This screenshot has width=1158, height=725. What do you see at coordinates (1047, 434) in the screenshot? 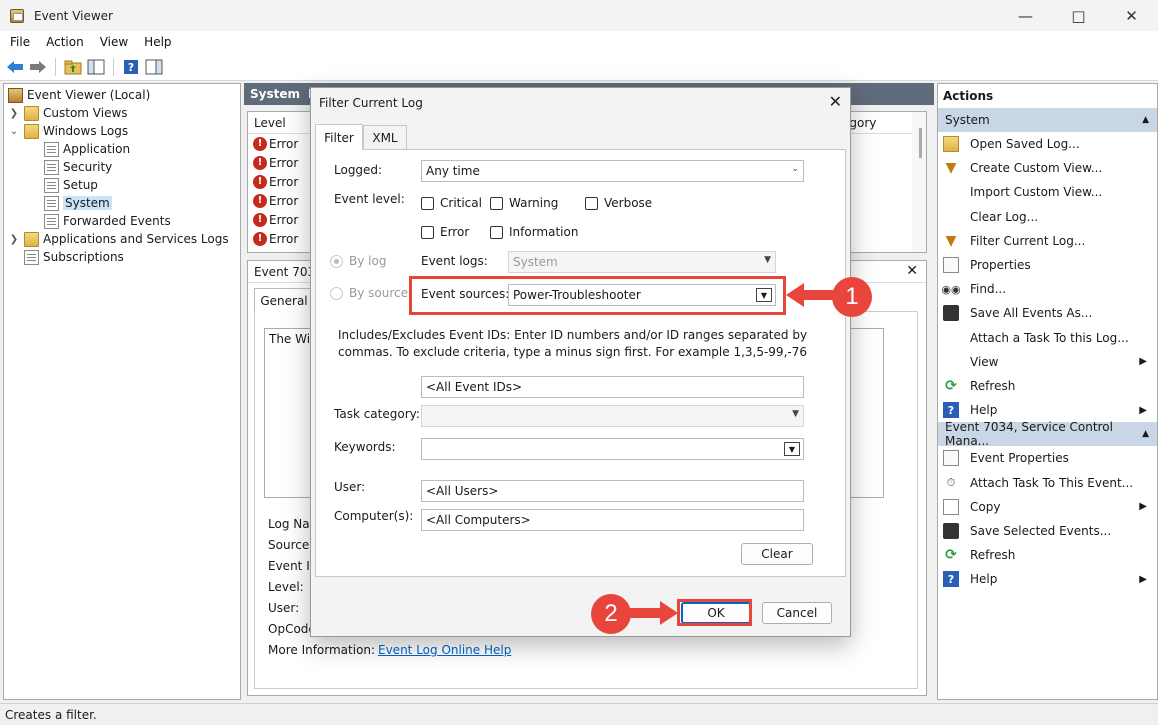
I see `actions-section-event: Event 7034, Service Control Mana... ▲` at bounding box center [1047, 434].